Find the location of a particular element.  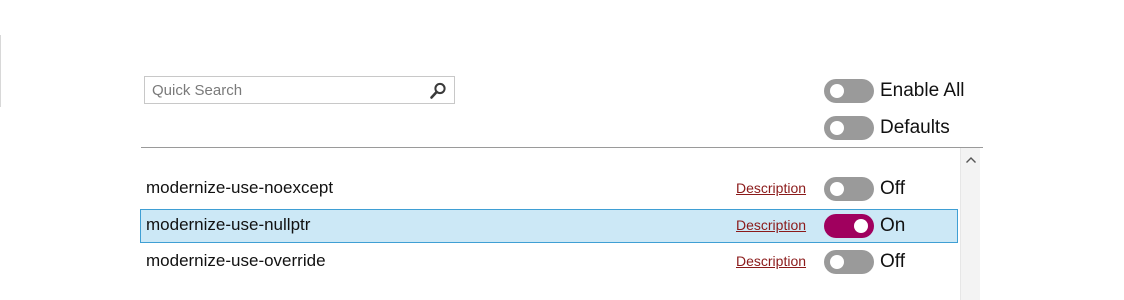

vertical-scrollbar is located at coordinates (970, 224).